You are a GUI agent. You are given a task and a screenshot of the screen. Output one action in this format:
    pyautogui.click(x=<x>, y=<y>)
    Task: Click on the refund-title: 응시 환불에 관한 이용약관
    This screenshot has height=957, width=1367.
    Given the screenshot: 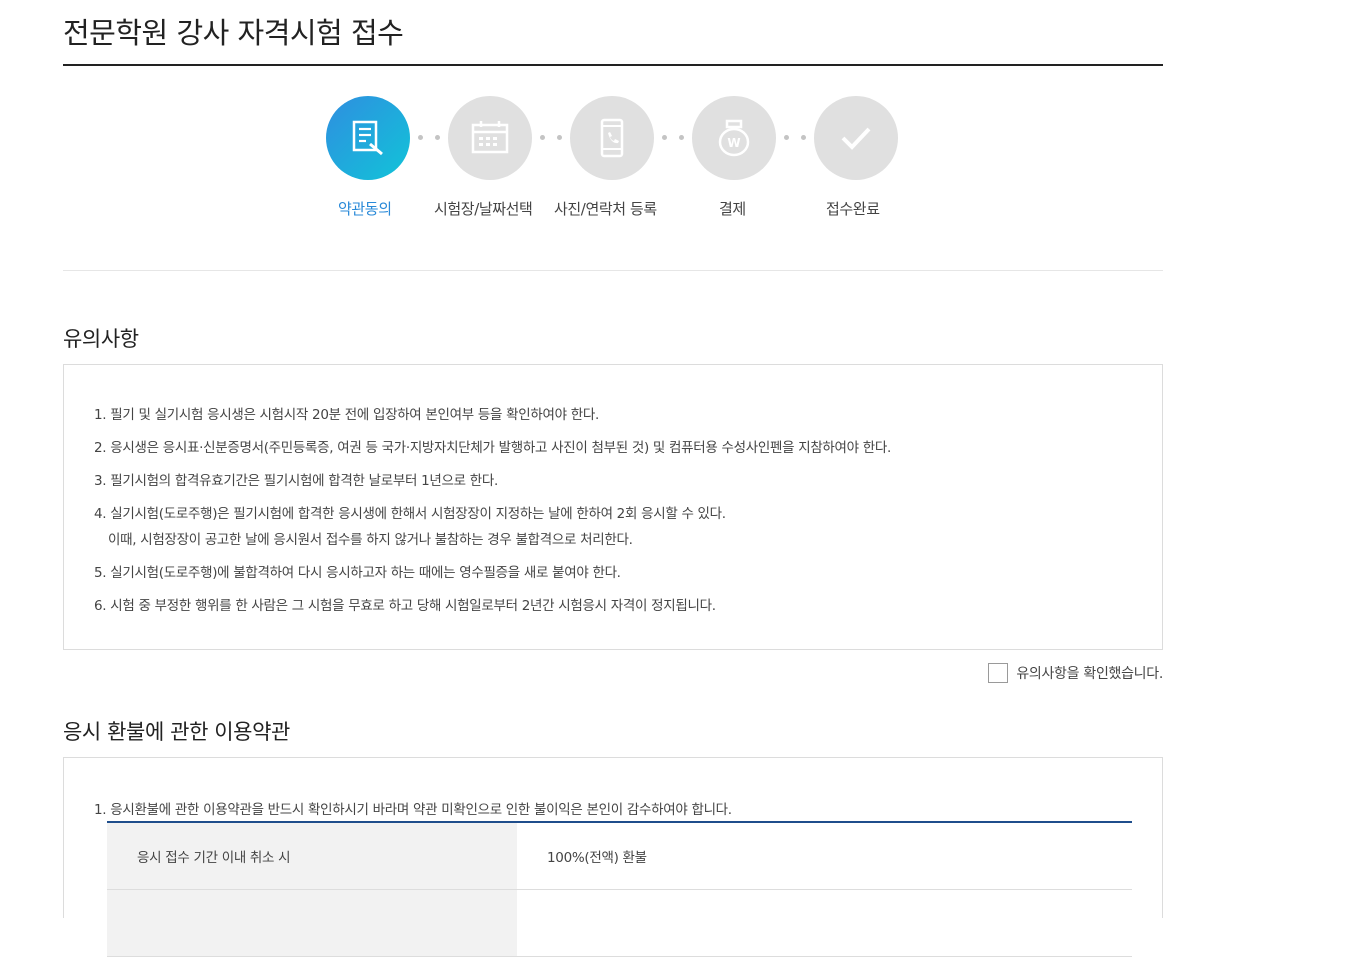 What is the action you would take?
    pyautogui.click(x=176, y=732)
    